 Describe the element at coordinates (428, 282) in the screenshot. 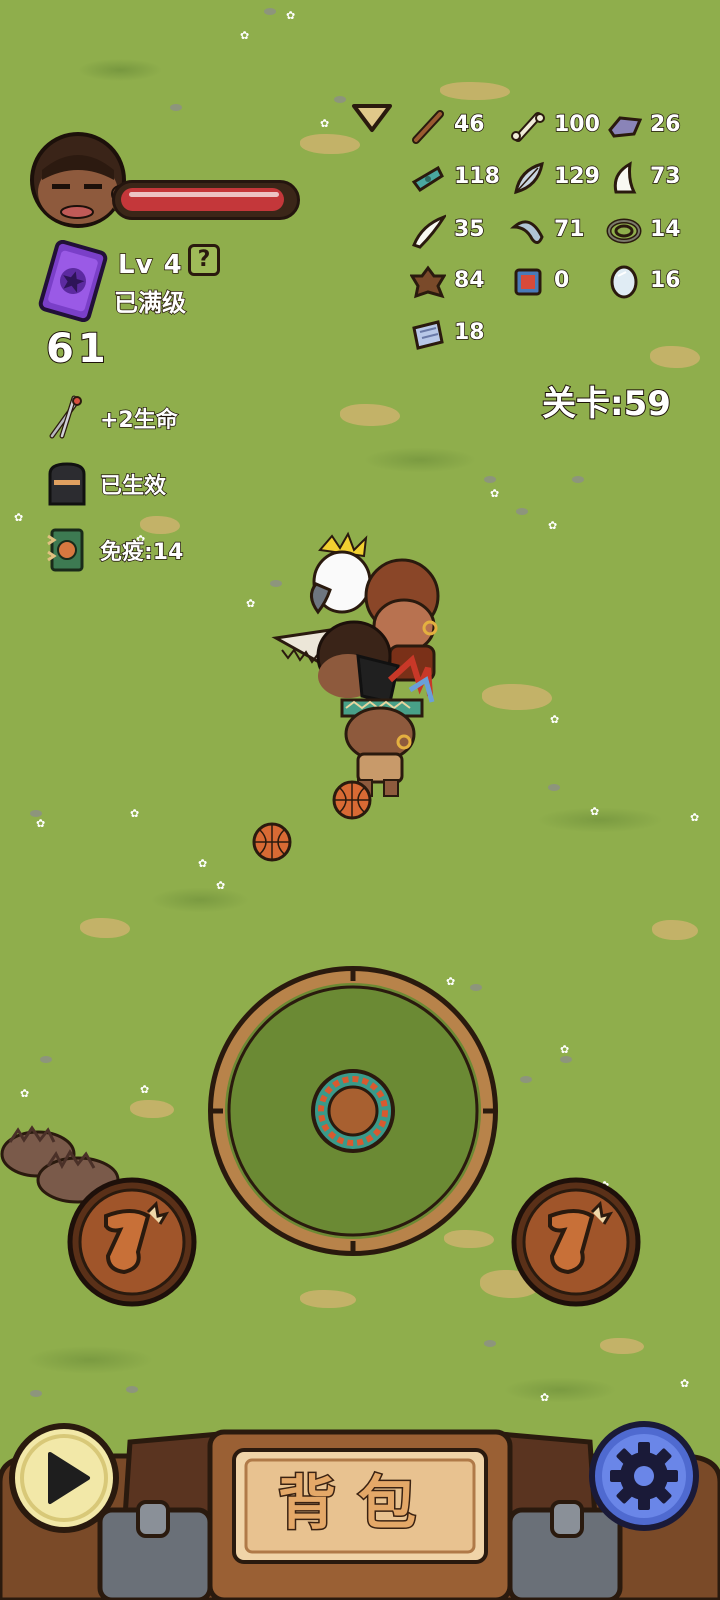

I see `hide-icon` at that location.